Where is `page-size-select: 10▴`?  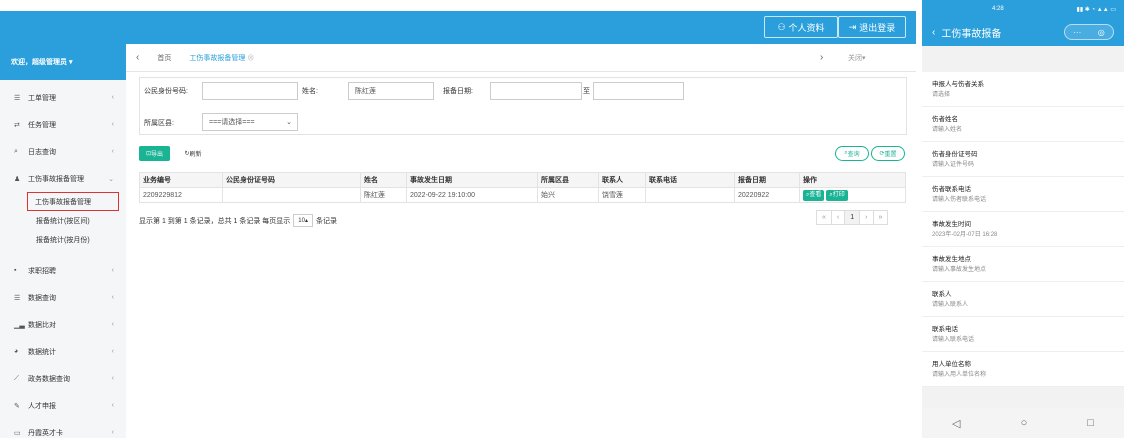
page-size-select: 10▴ is located at coordinates (303, 220).